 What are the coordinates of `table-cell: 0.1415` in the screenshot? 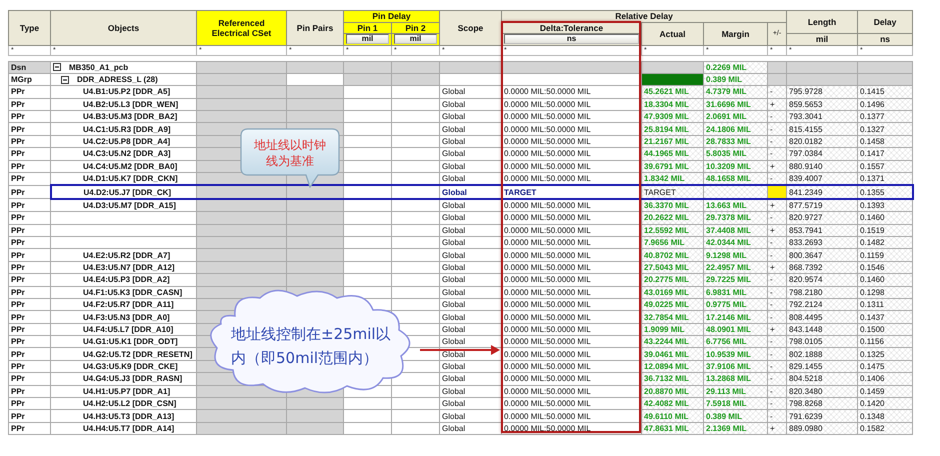 It's located at (885, 92).